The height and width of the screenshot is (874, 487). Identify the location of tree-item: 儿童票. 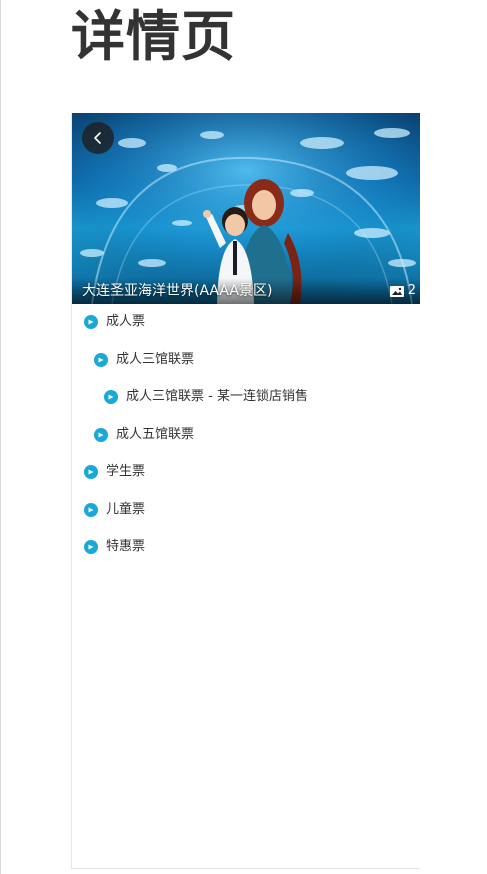
(114, 510).